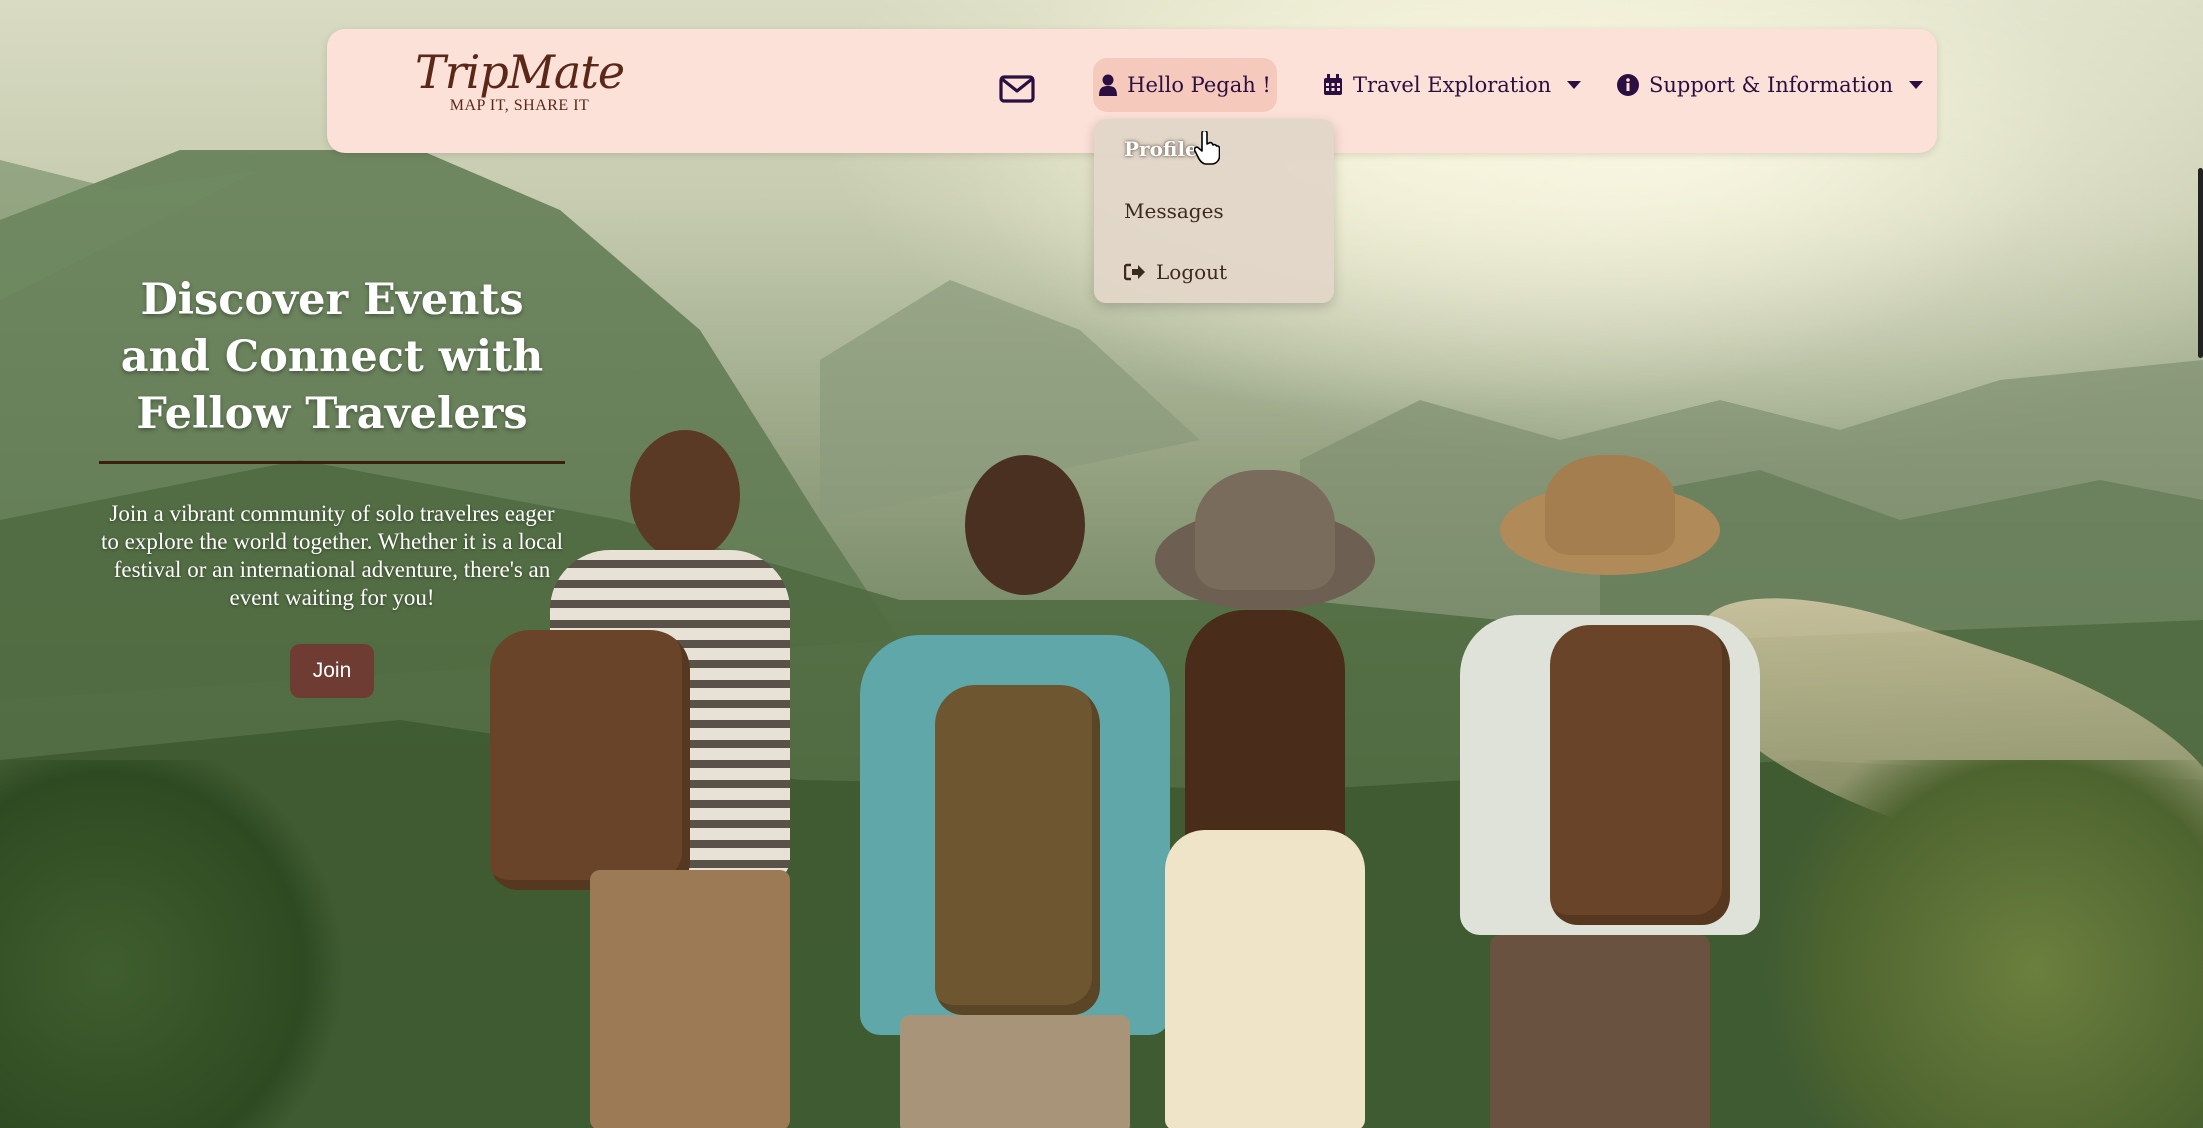  I want to click on nav-travel-exploration: Travel Exploration, so click(1452, 85).